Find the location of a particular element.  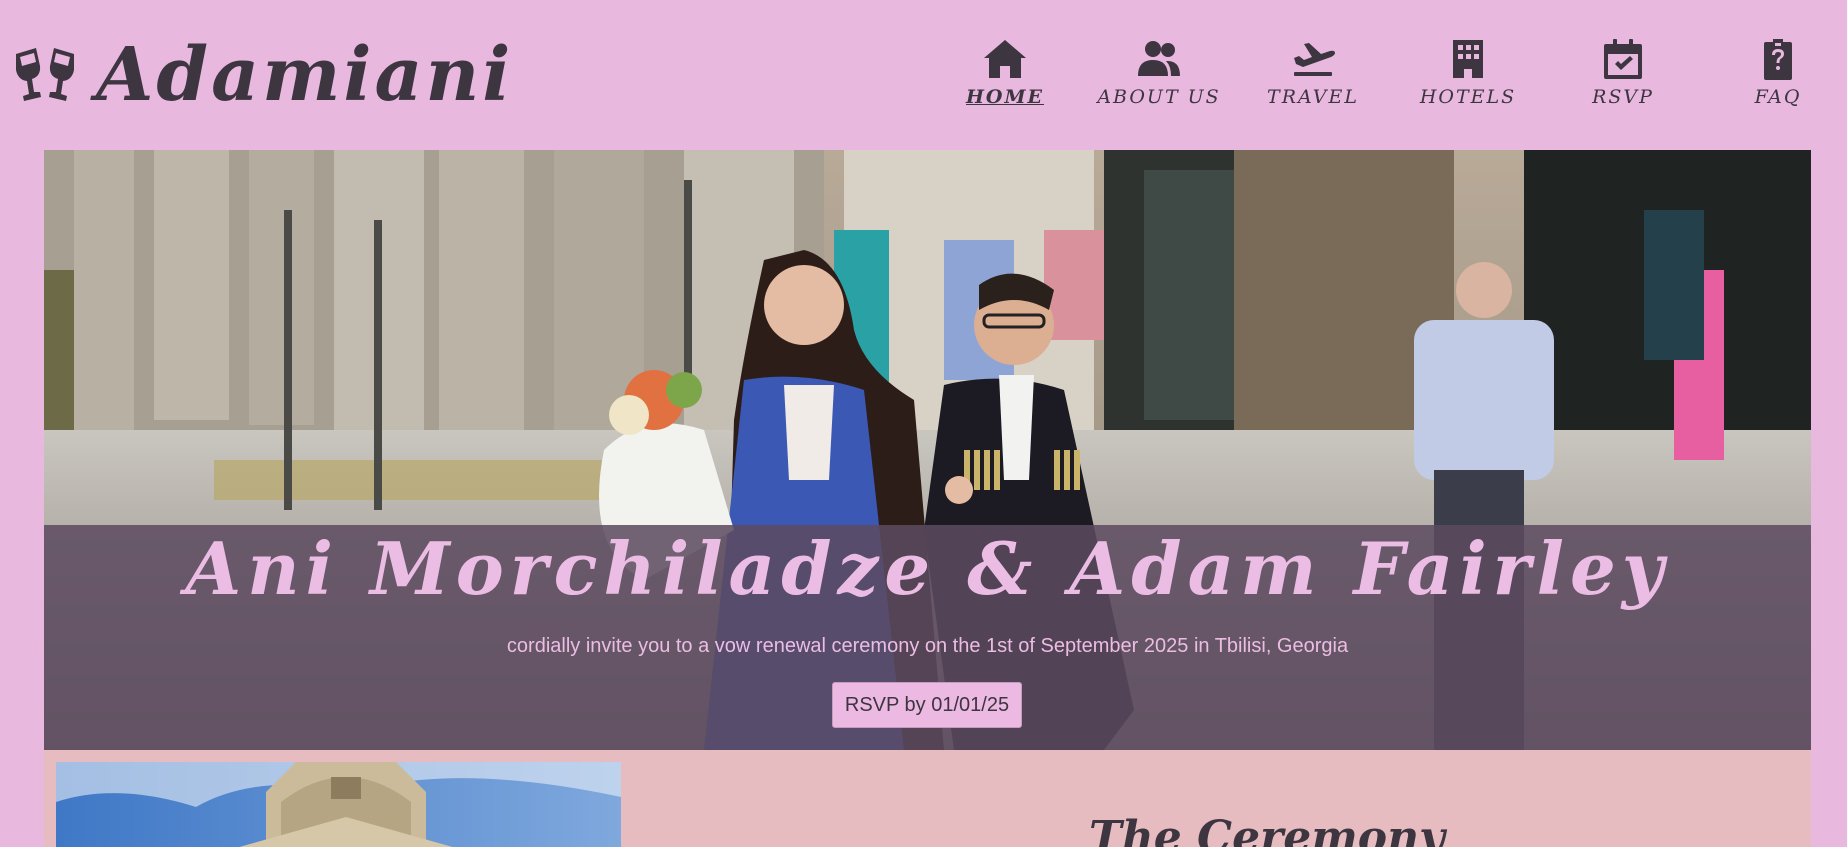

church-photo is located at coordinates (338, 804).